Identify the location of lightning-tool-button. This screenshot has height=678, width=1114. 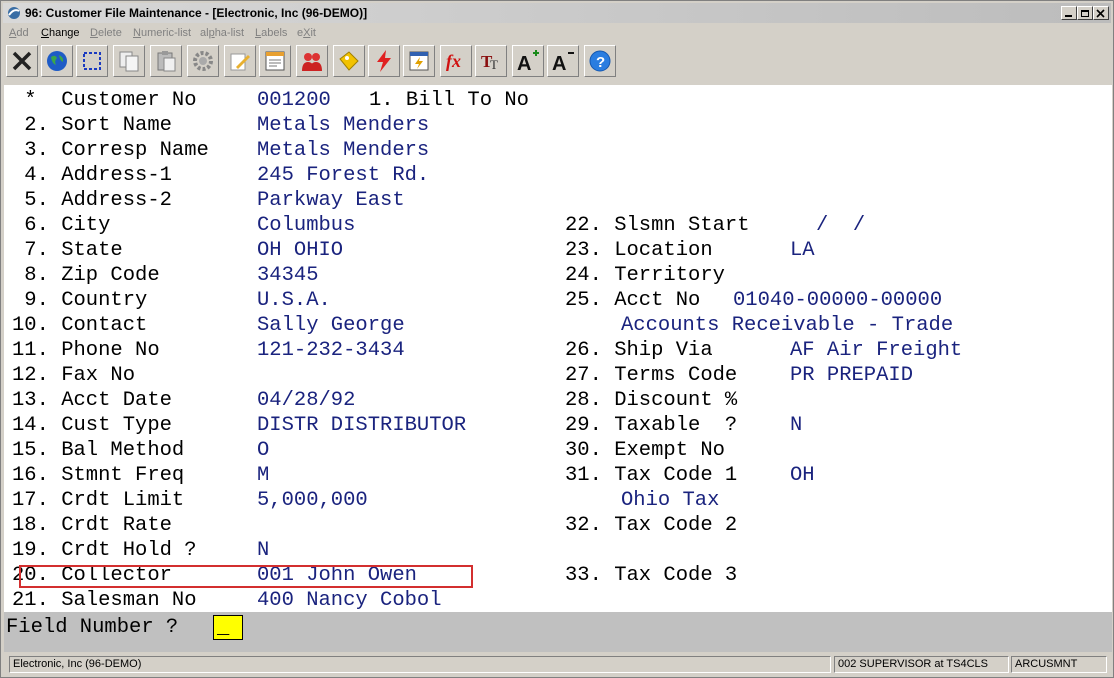
(384, 61).